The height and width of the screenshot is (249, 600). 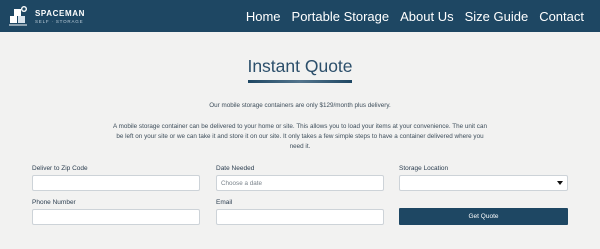 What do you see at coordinates (241, 183) in the screenshot?
I see `date-placeholder: Choose a date` at bounding box center [241, 183].